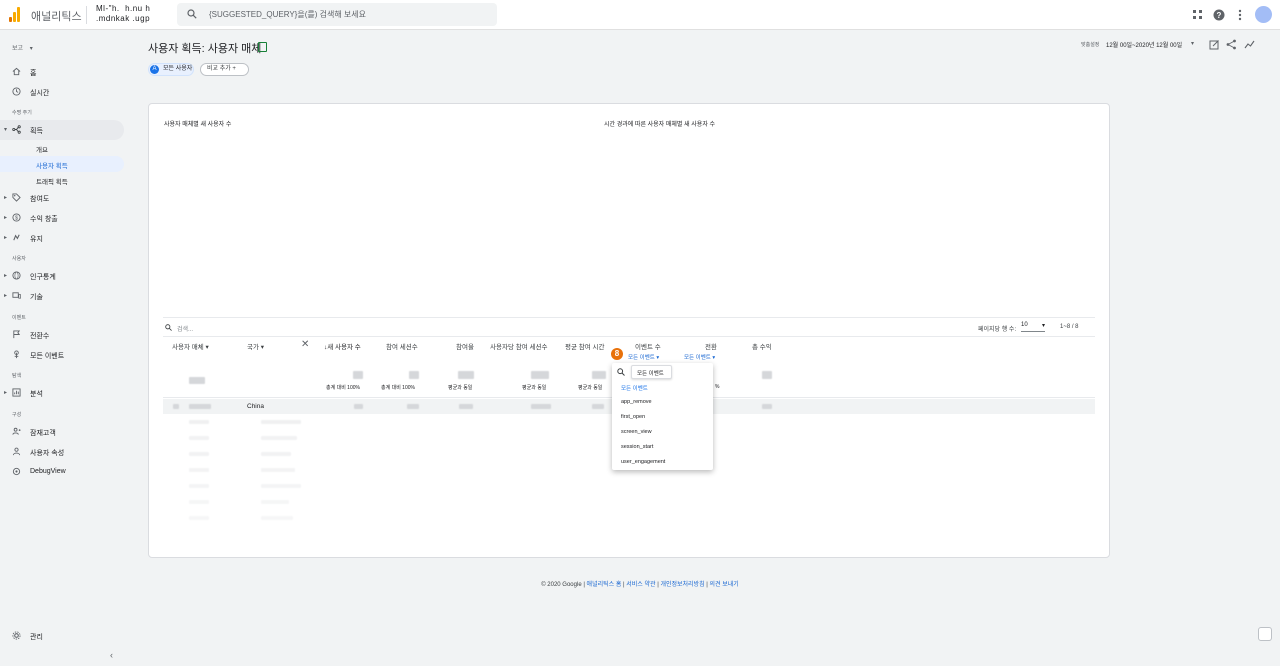 This screenshot has height=666, width=1280. What do you see at coordinates (1214, 44) in the screenshot?
I see `edit-report-icon` at bounding box center [1214, 44].